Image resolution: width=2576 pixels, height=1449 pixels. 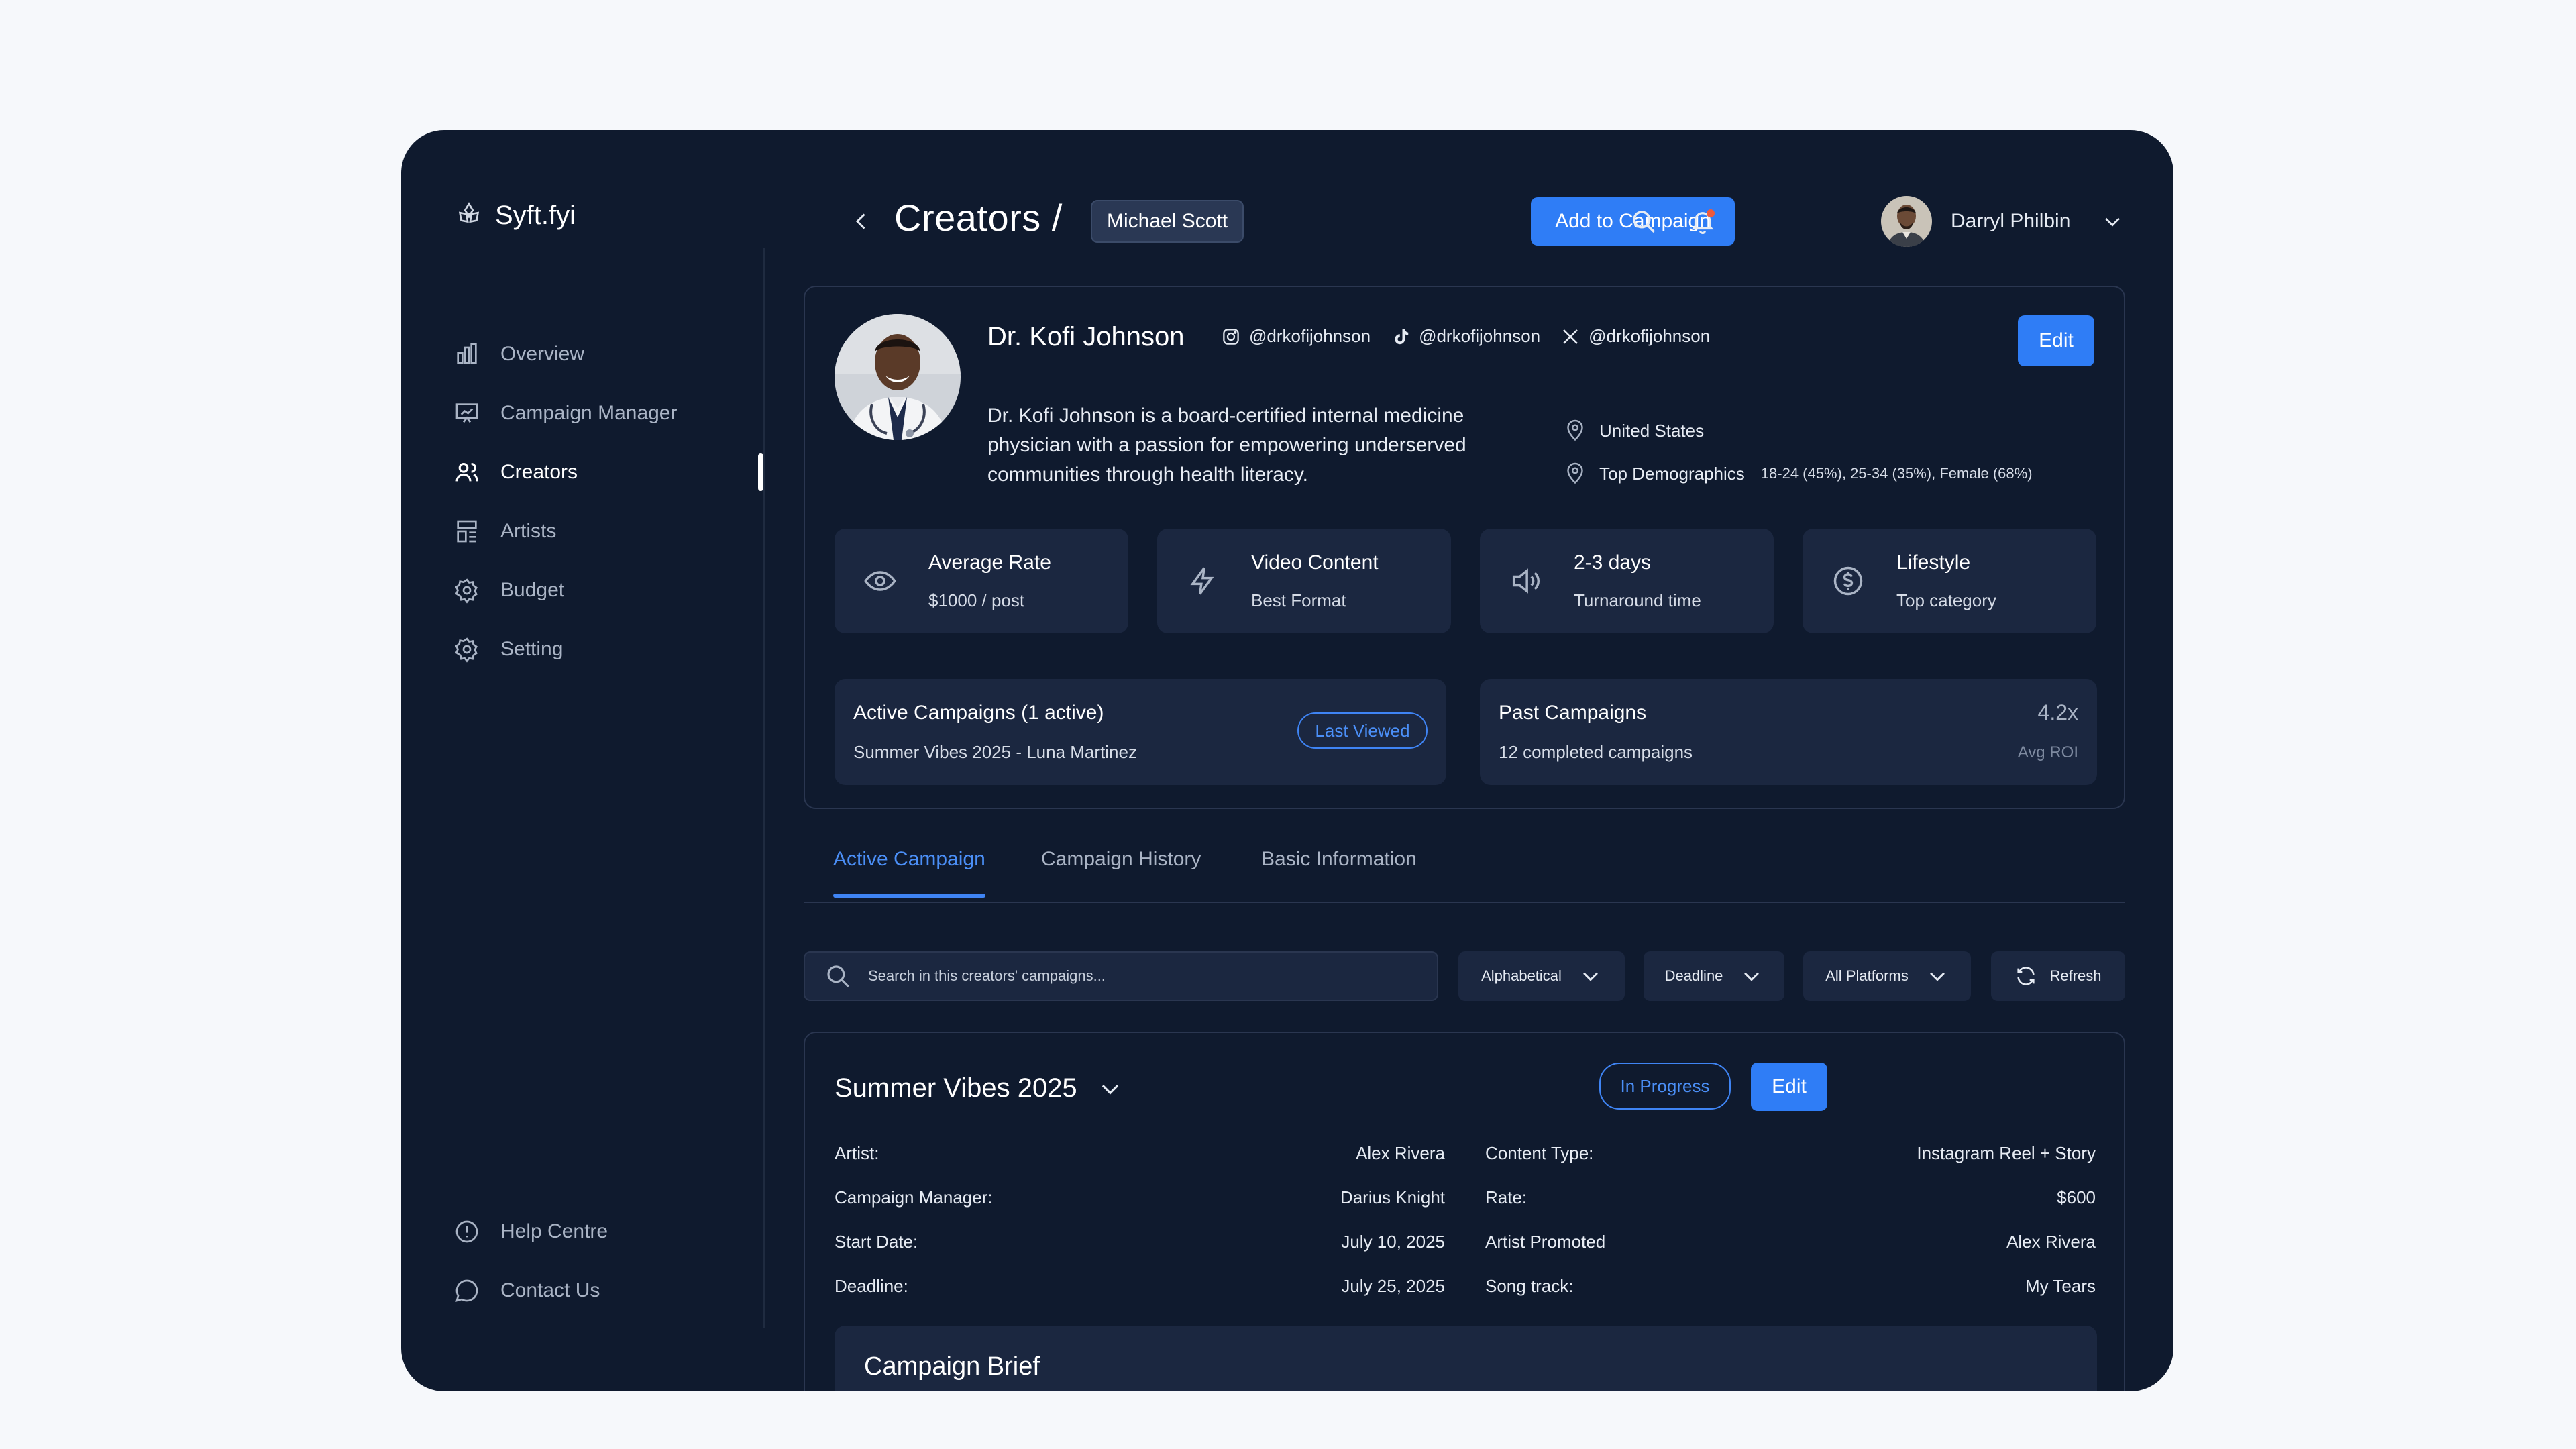 I want to click on demographics-value: 18-24 (45%), 25-34 (35%), Female (68%), so click(x=1896, y=473).